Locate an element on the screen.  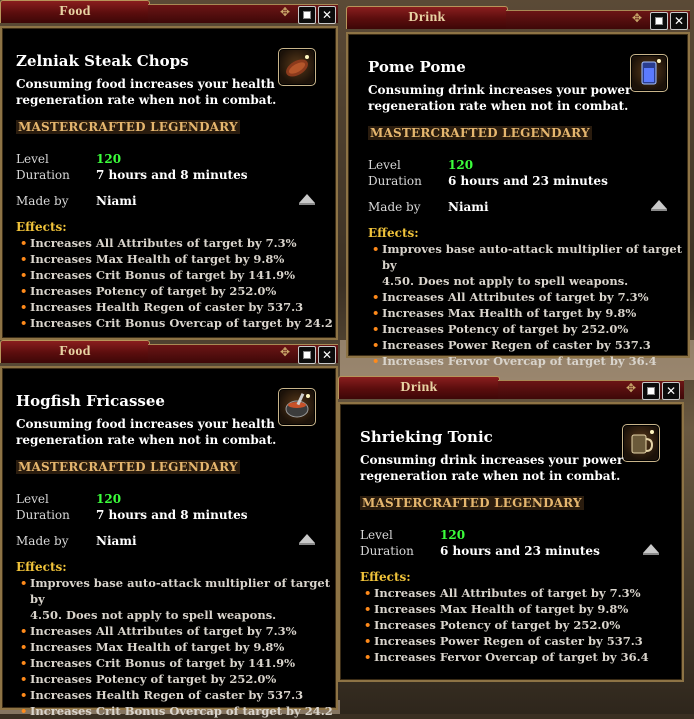
stew-pot-icon is located at coordinates (297, 407).